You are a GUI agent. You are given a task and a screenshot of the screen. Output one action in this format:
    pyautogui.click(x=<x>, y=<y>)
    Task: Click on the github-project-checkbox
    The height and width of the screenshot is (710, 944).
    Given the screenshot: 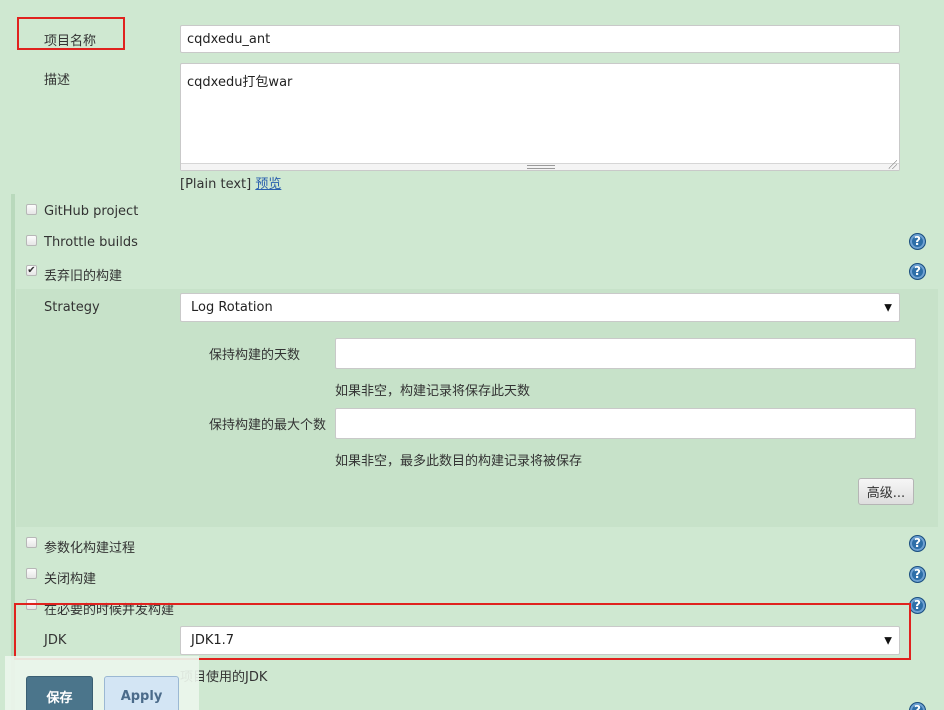 What is the action you would take?
    pyautogui.click(x=31, y=209)
    